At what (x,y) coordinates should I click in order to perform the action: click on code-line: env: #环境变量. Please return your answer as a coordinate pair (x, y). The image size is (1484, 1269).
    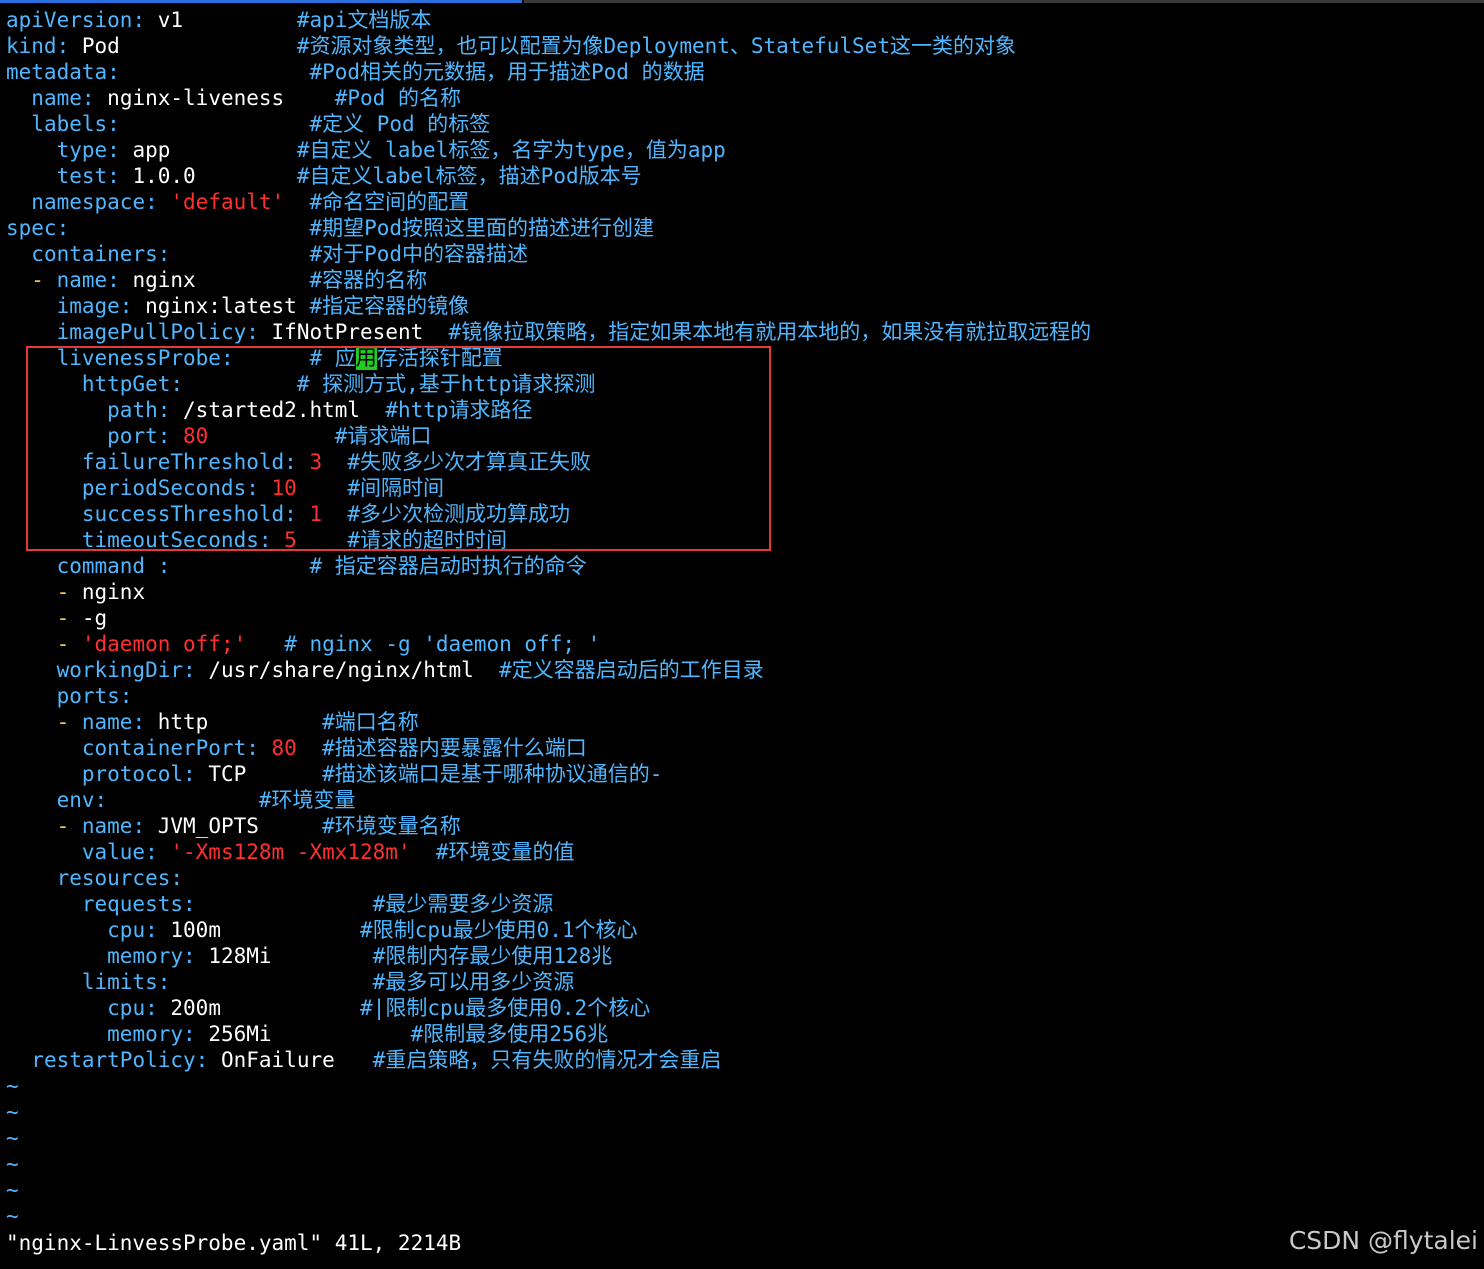
    Looking at the image, I should click on (741, 800).